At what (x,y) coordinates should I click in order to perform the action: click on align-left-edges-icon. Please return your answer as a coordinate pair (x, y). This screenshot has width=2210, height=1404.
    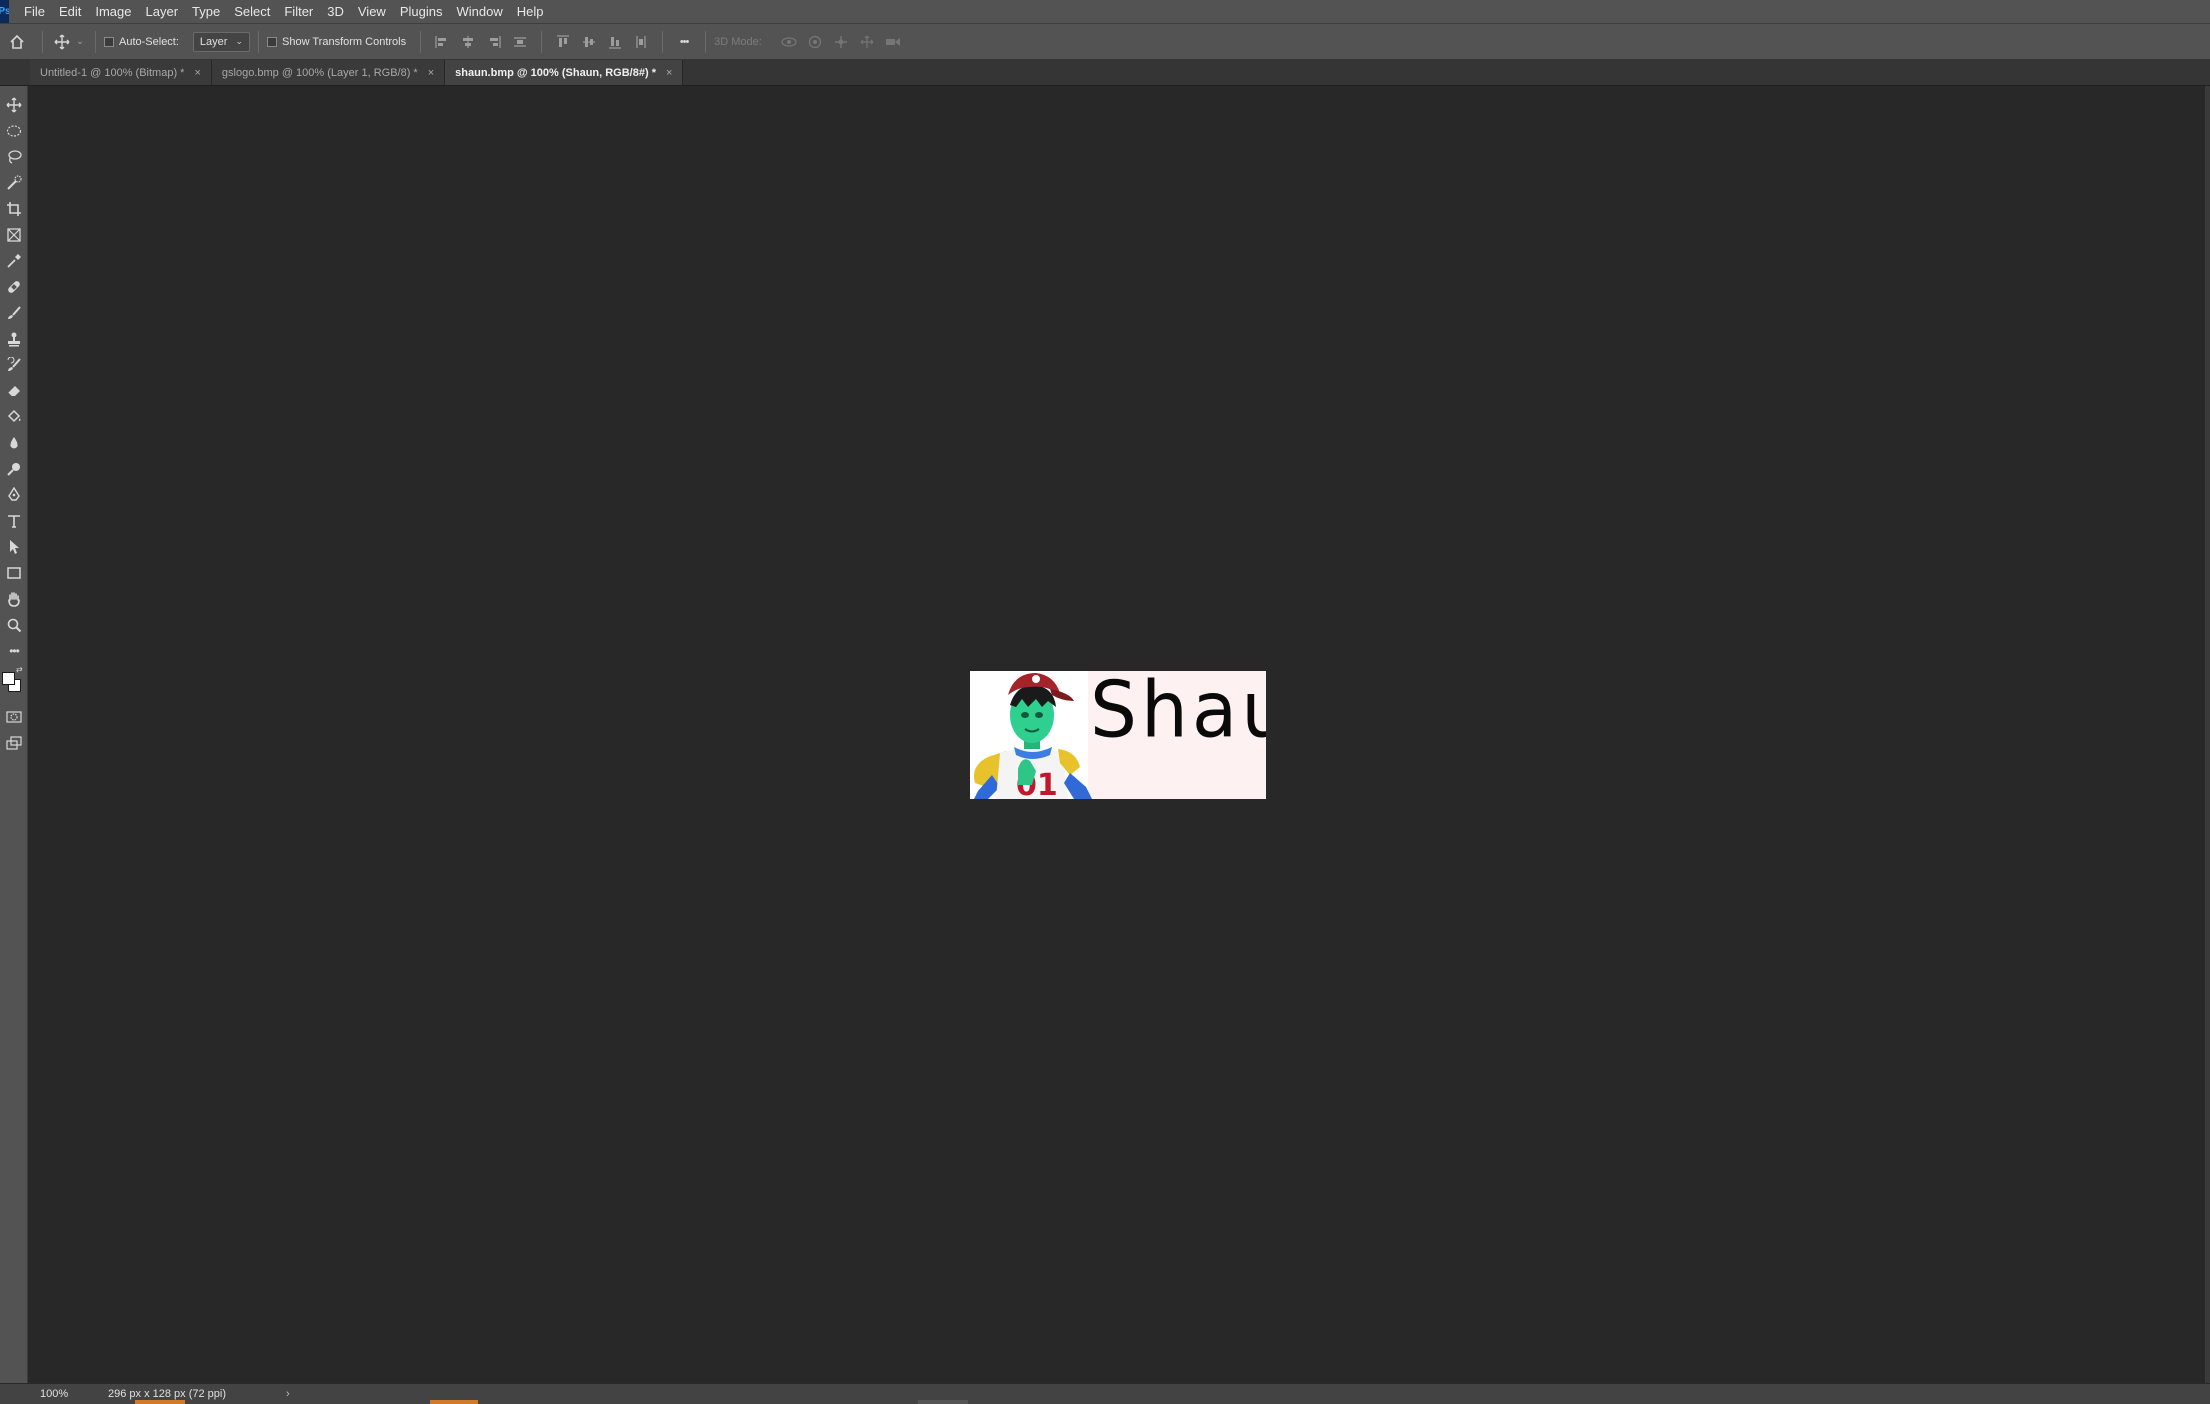
    Looking at the image, I should click on (442, 42).